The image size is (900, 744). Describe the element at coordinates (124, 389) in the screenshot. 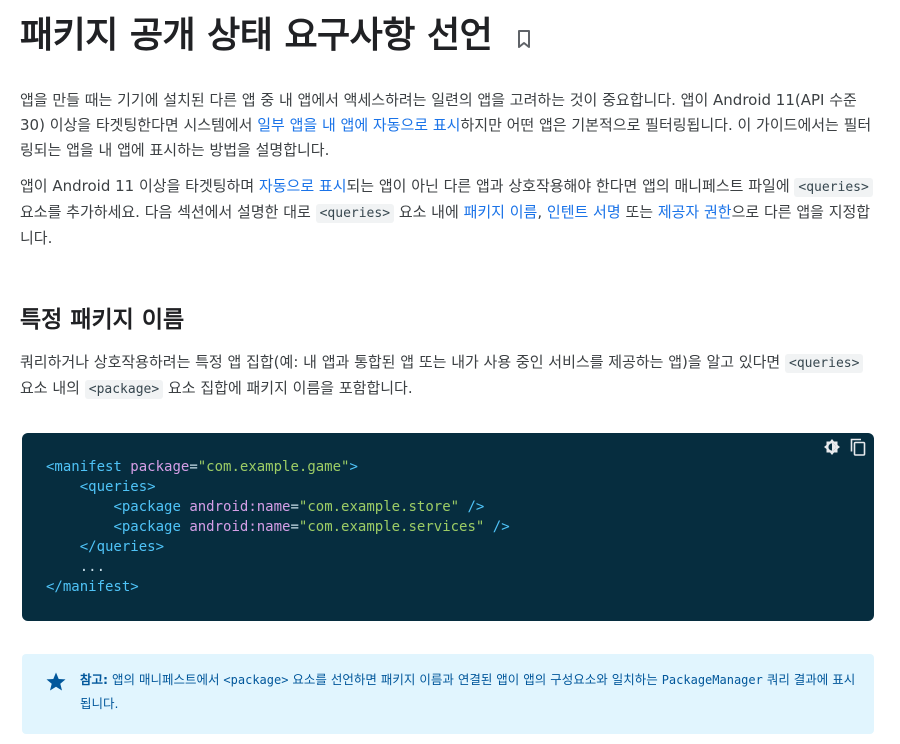

I see `inline-code-package: <package>` at that location.